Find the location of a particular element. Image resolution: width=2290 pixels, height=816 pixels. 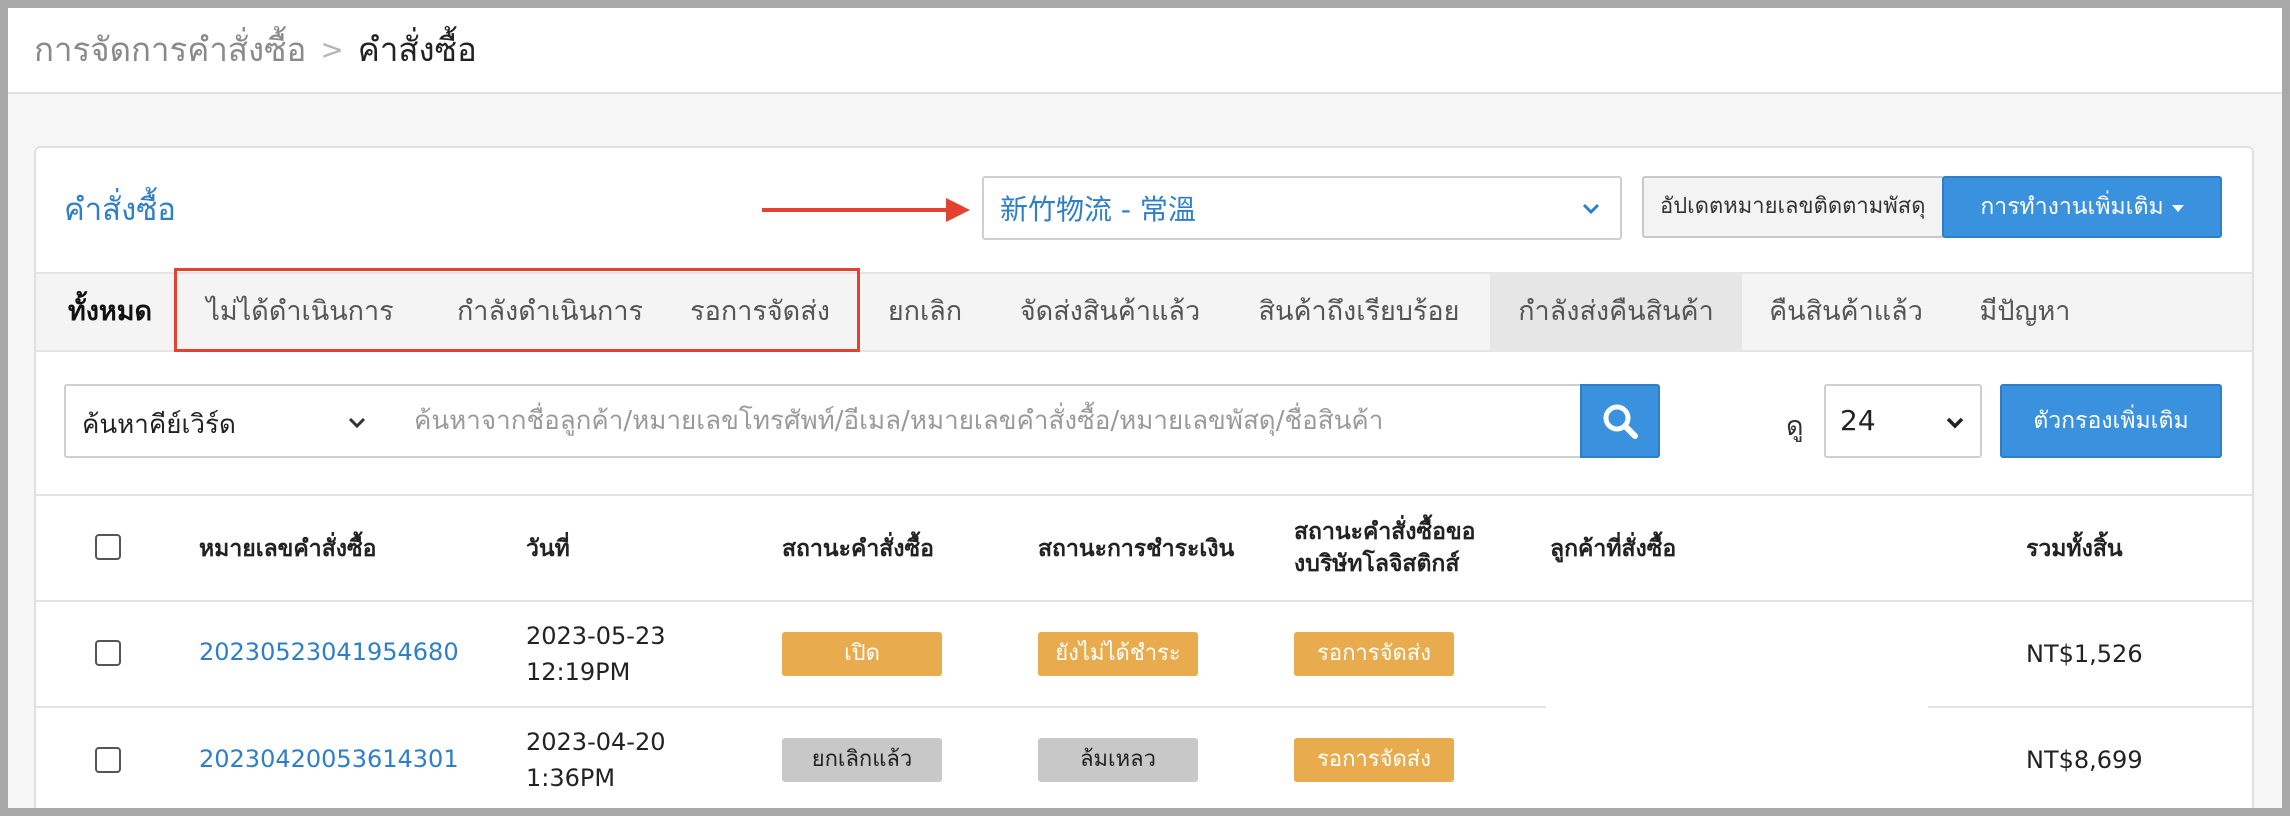

order-status-badge: เปิด is located at coordinates (862, 654).